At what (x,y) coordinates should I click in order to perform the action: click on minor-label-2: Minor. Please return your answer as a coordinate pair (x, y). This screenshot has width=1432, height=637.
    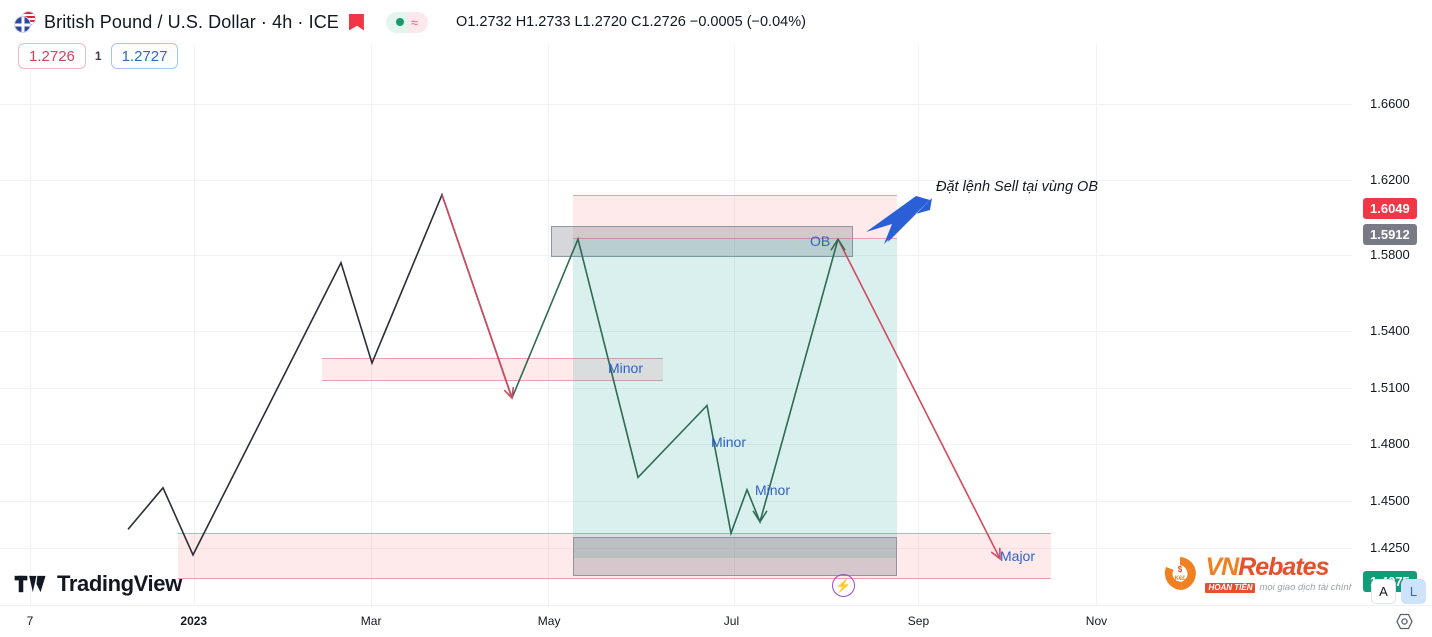
    Looking at the image, I should click on (728, 442).